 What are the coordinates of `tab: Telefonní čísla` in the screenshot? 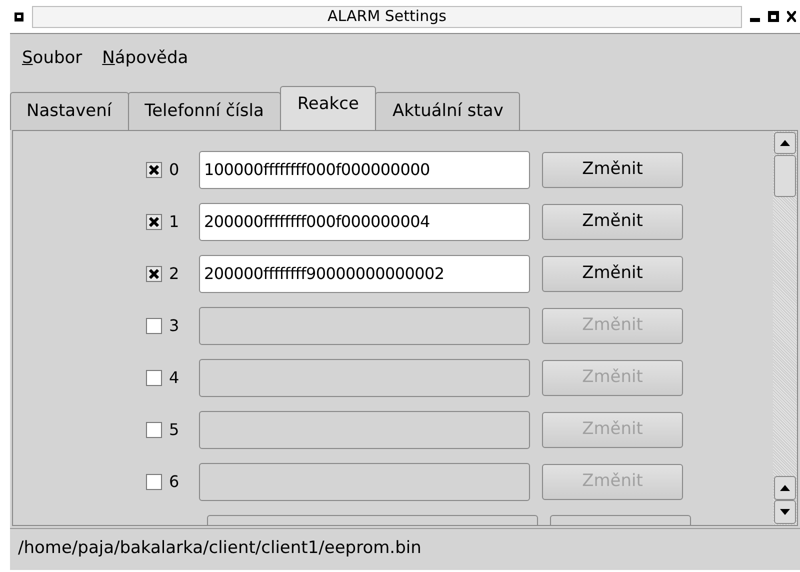 It's located at (204, 111).